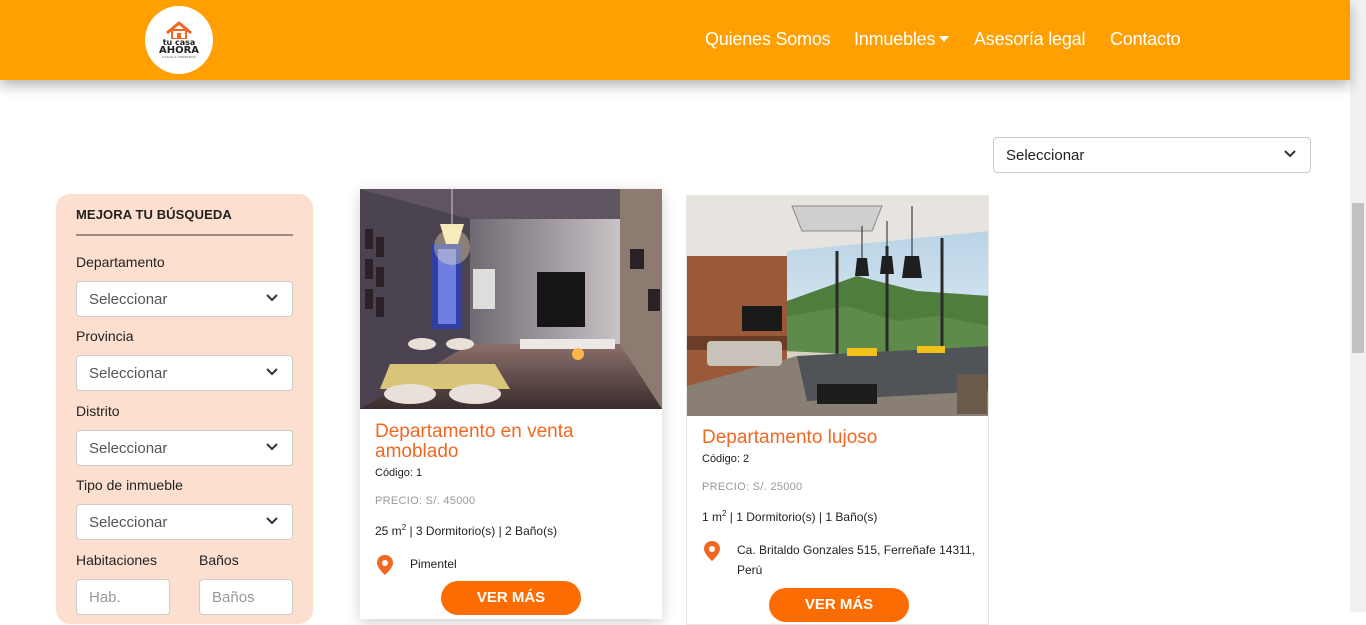 This screenshot has width=1366, height=625. Describe the element at coordinates (425, 501) in the screenshot. I see `listing-price: PRECIO: S/. 45000` at that location.